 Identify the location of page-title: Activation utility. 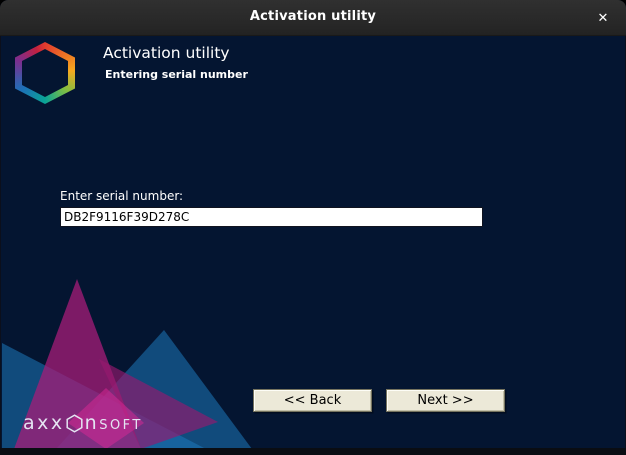
(166, 53).